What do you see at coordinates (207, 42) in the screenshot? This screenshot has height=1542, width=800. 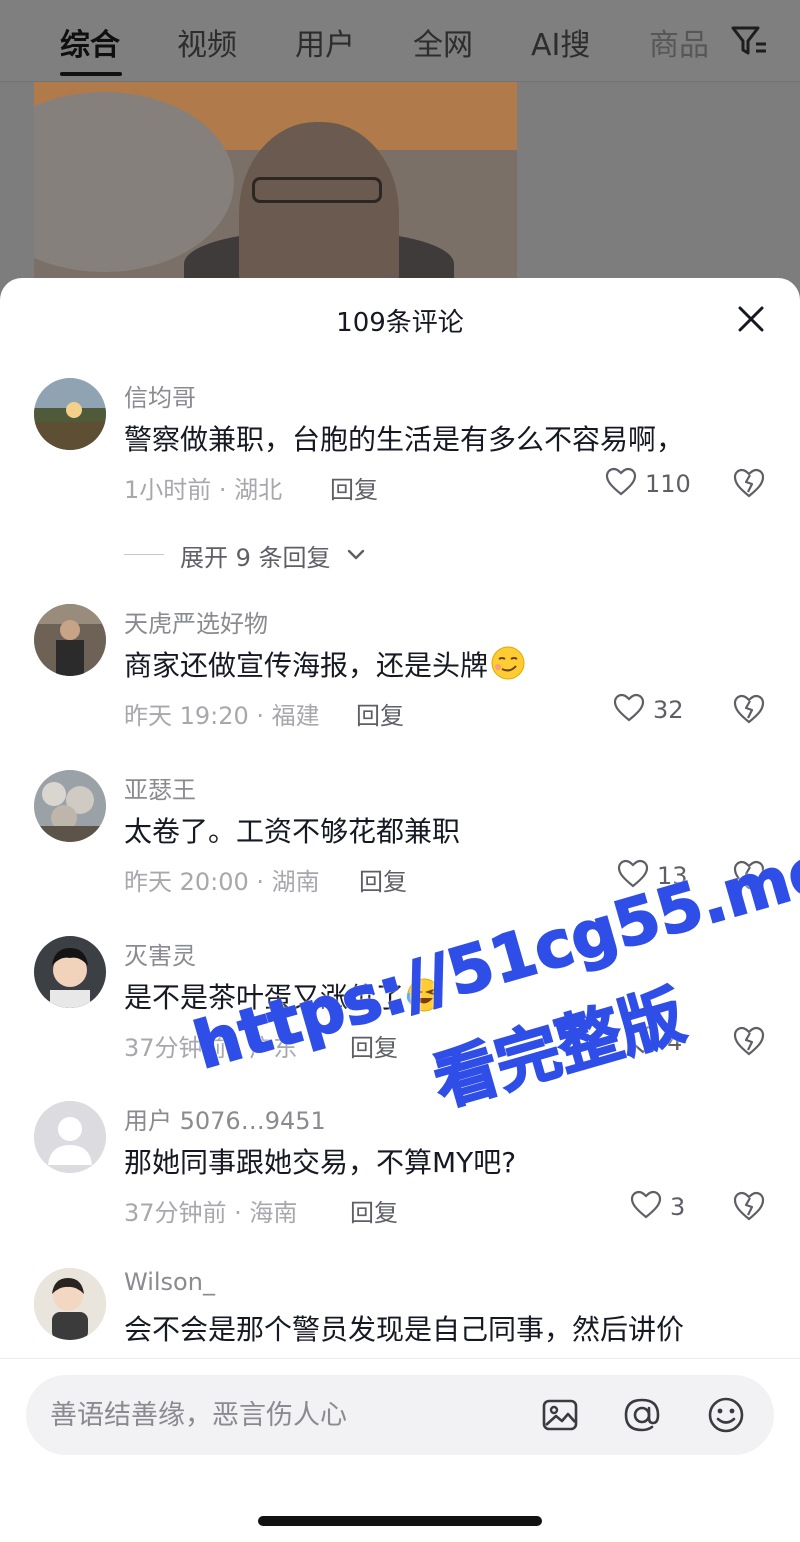 I see `tab-video: 视频` at bounding box center [207, 42].